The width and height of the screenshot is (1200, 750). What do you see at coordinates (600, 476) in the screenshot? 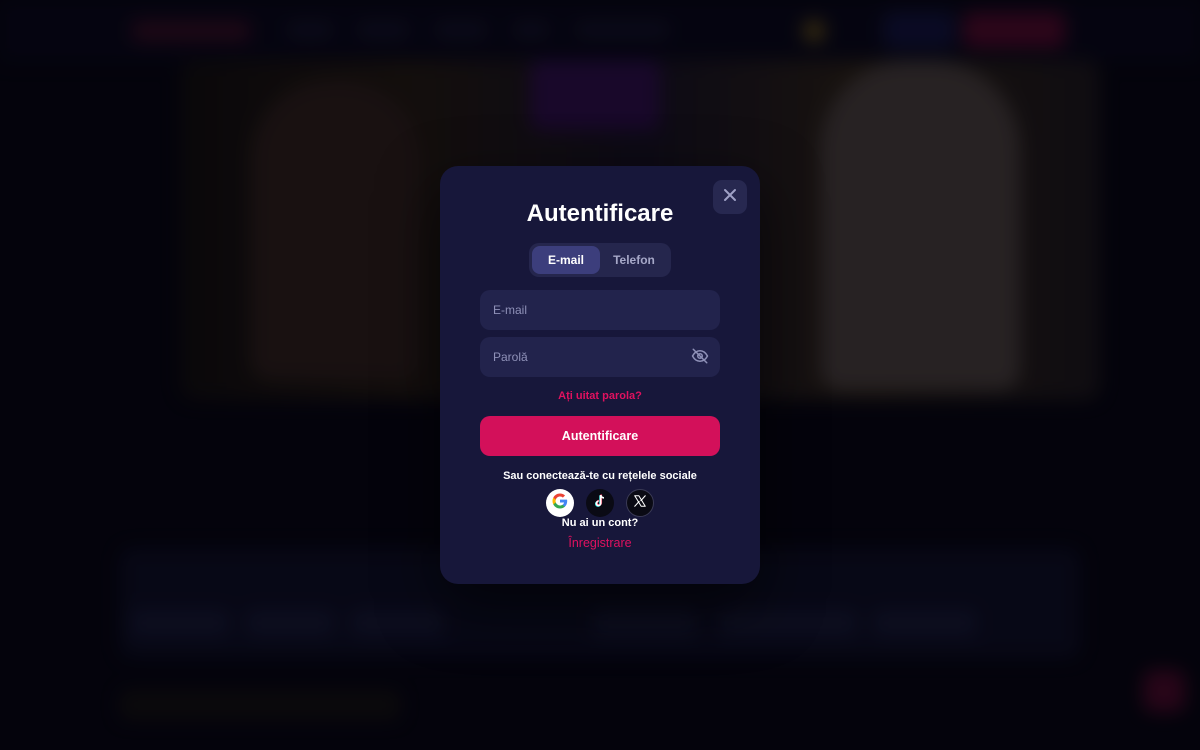
I see `social-login-text: Sau conectează-te cu rețelele sociale` at bounding box center [600, 476].